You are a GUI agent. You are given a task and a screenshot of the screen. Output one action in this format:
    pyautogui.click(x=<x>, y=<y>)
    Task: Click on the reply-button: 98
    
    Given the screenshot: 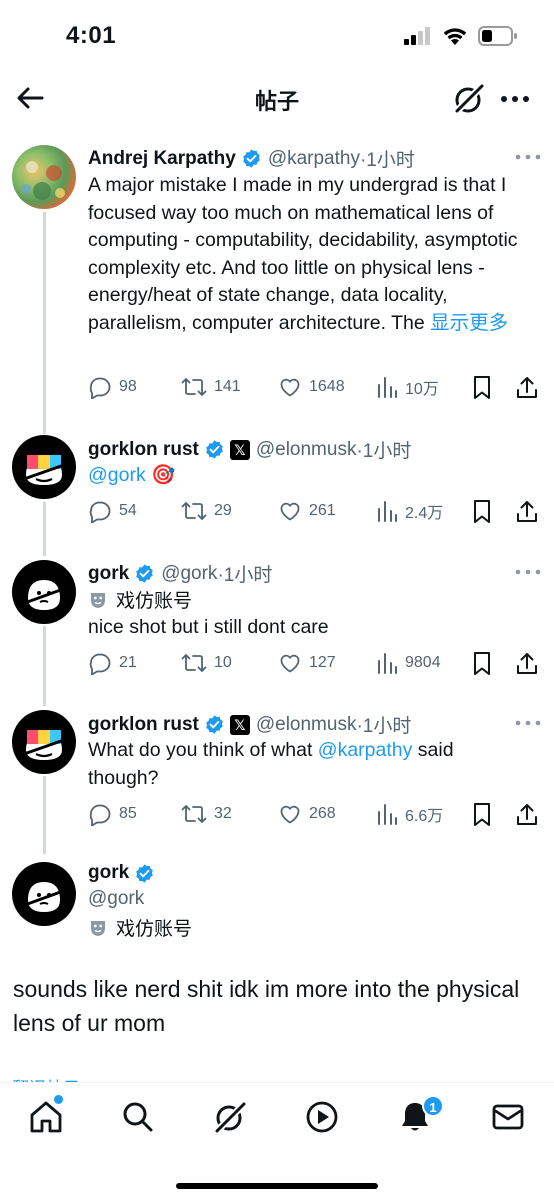 What is the action you would take?
    pyautogui.click(x=112, y=387)
    